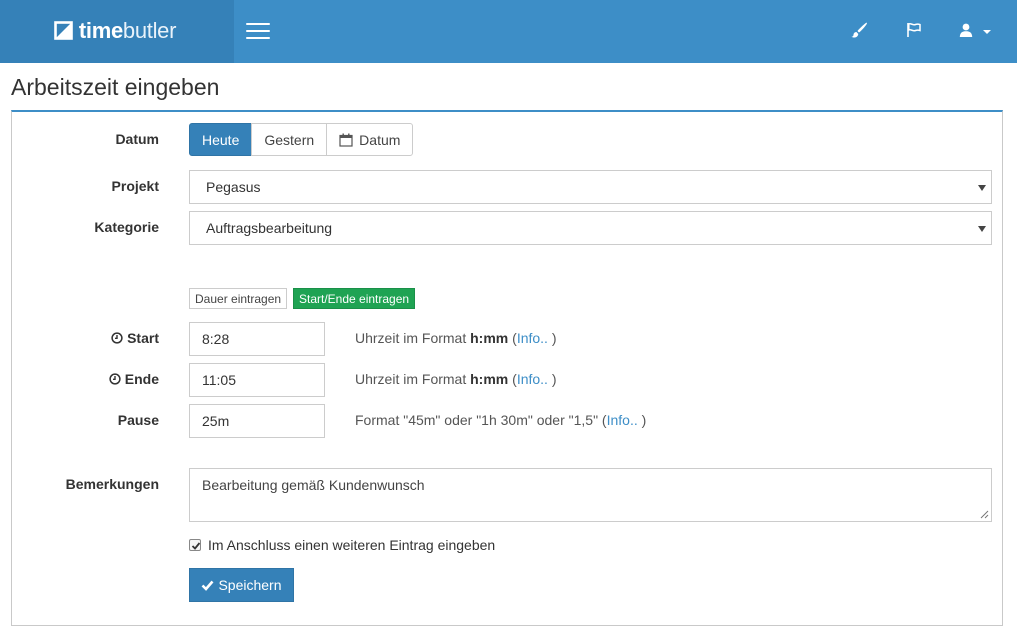 This screenshot has width=1017, height=639. What do you see at coordinates (289, 139) in the screenshot?
I see `gestern-button: Gestern` at bounding box center [289, 139].